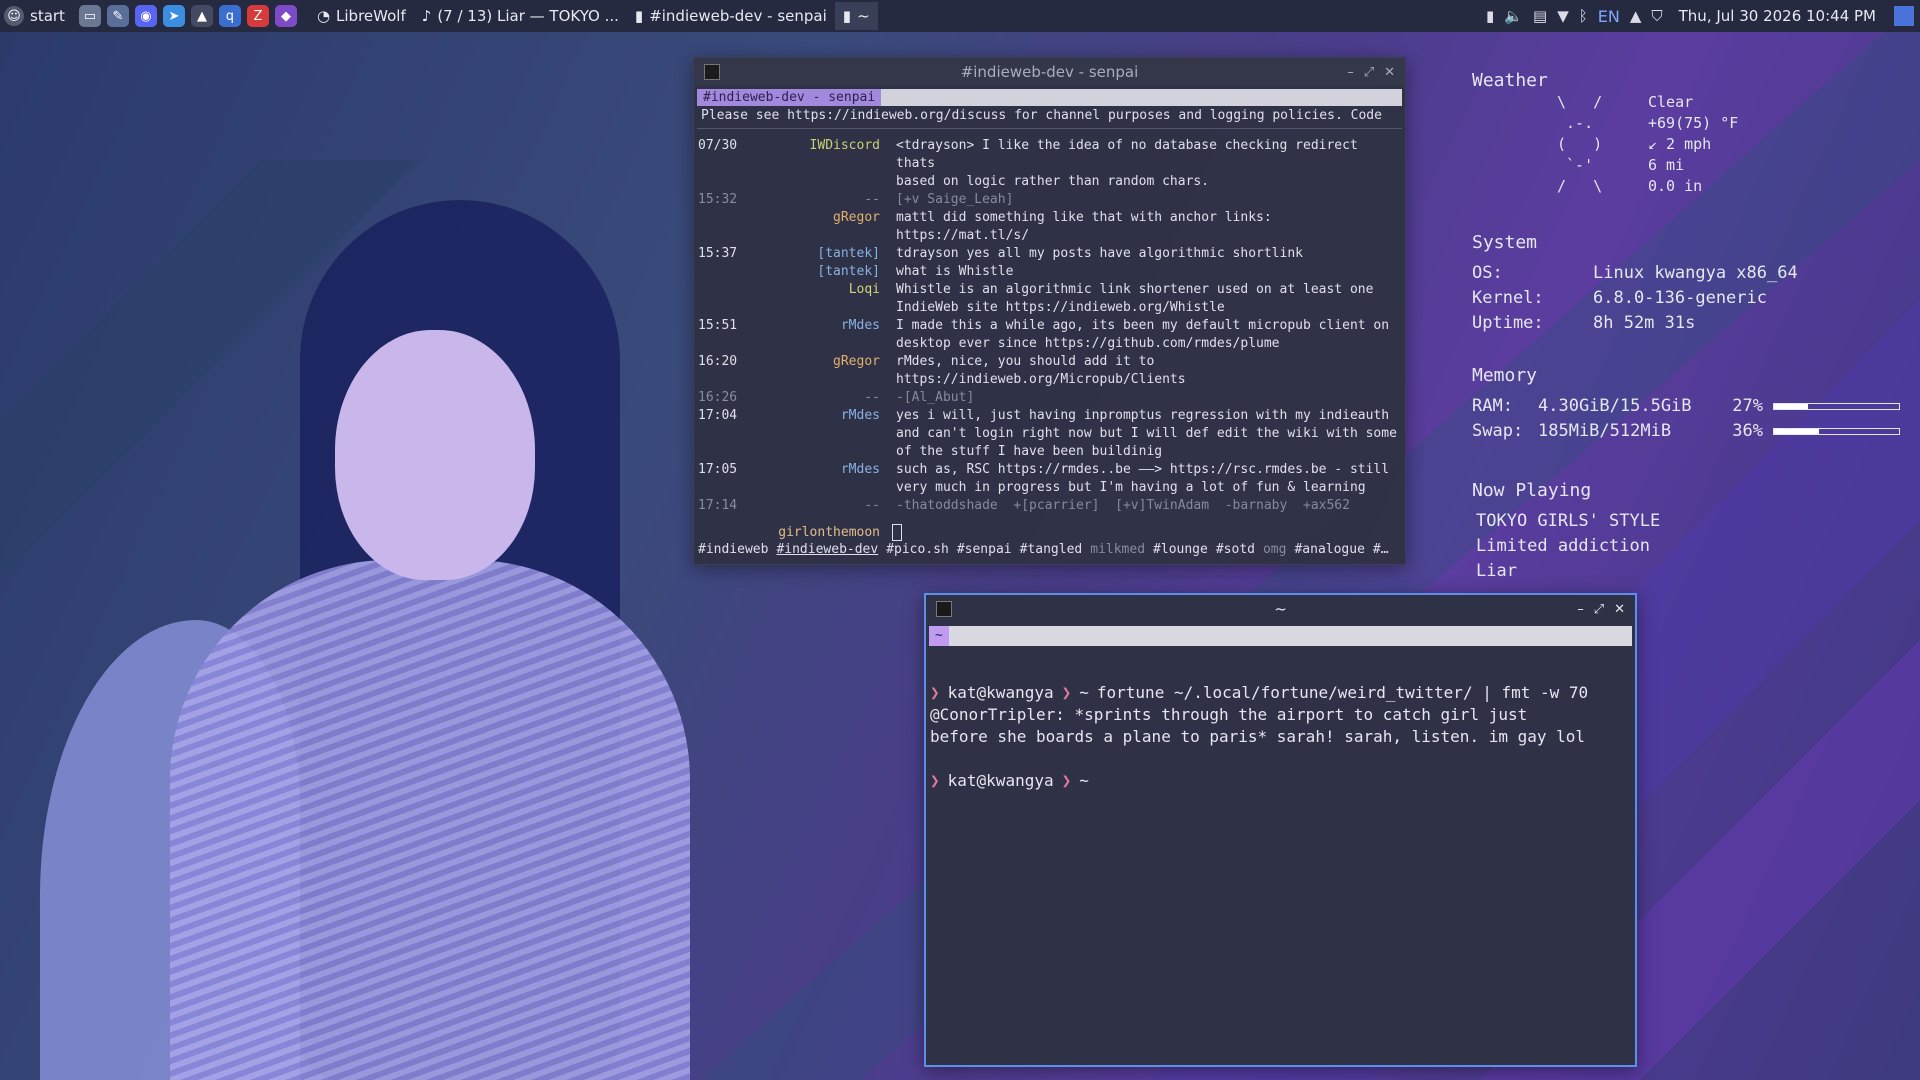 This screenshot has height=1080, width=1920. I want to click on weather-precipitation: 0.0 in, so click(1675, 186).